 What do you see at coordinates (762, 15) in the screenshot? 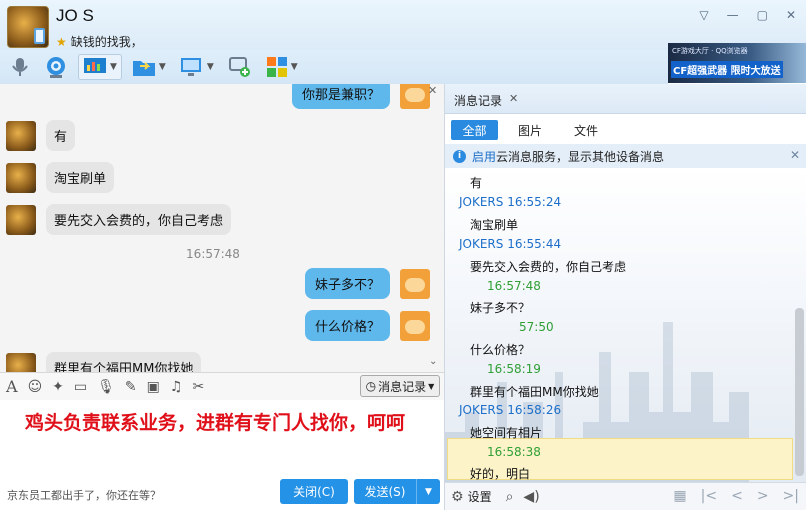
I see `maximize-icon: ▢` at bounding box center [762, 15].